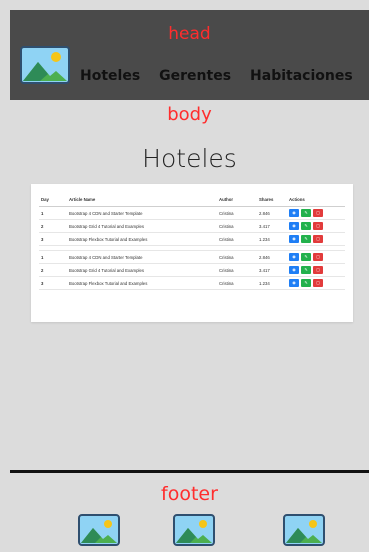 The image size is (369, 552). Describe the element at coordinates (110, 76) in the screenshot. I see `nav-hoteles: Hoteles` at that location.